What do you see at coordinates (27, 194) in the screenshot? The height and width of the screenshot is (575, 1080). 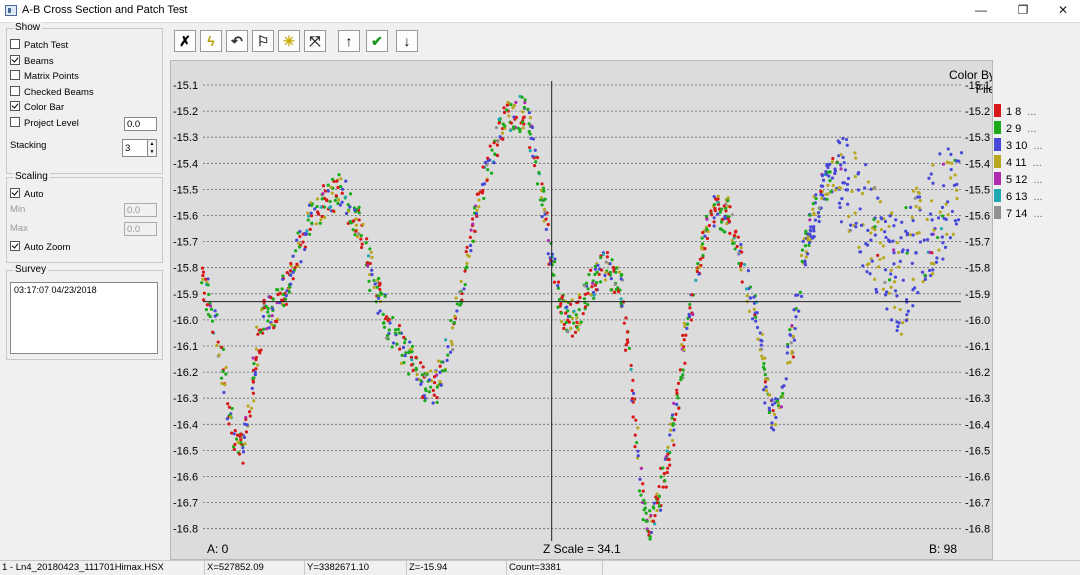 I see `auto-checkbox: Auto` at bounding box center [27, 194].